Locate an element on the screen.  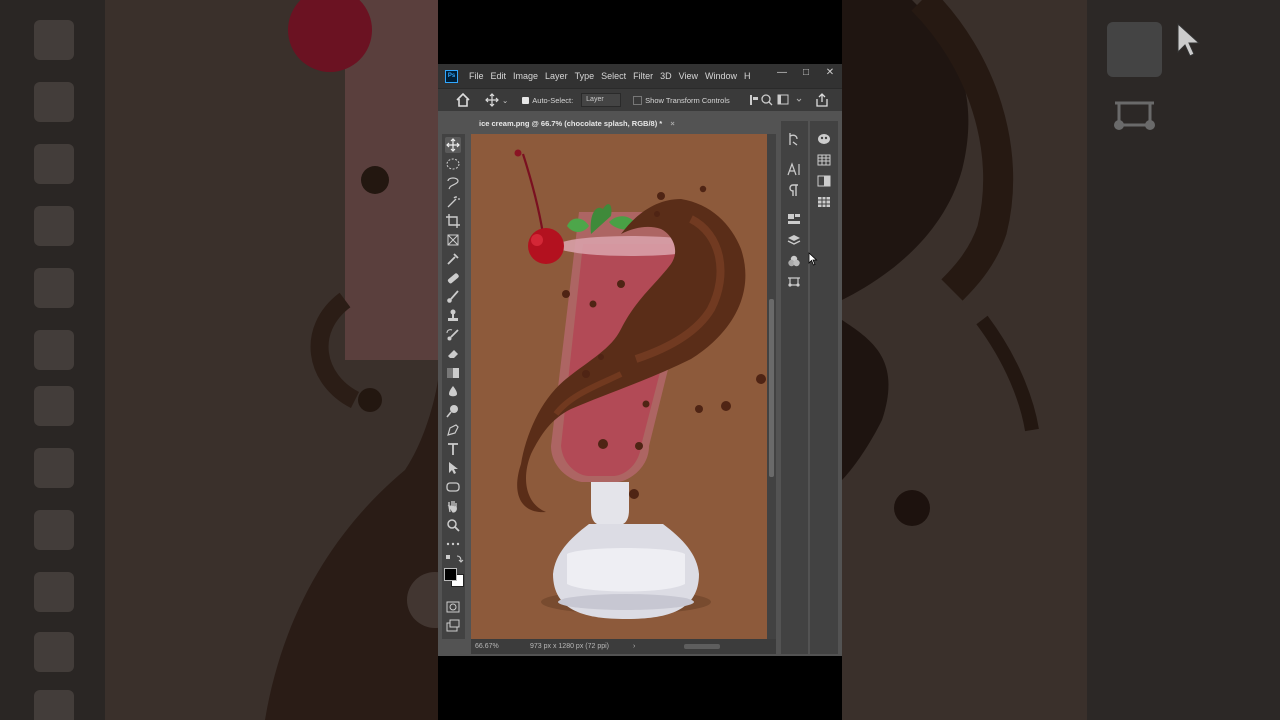
menu-filter: Filter is located at coordinates (643, 76).